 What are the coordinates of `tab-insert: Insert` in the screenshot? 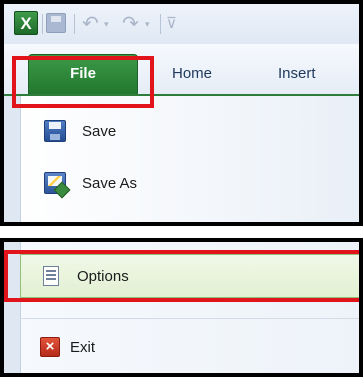 It's located at (297, 74).